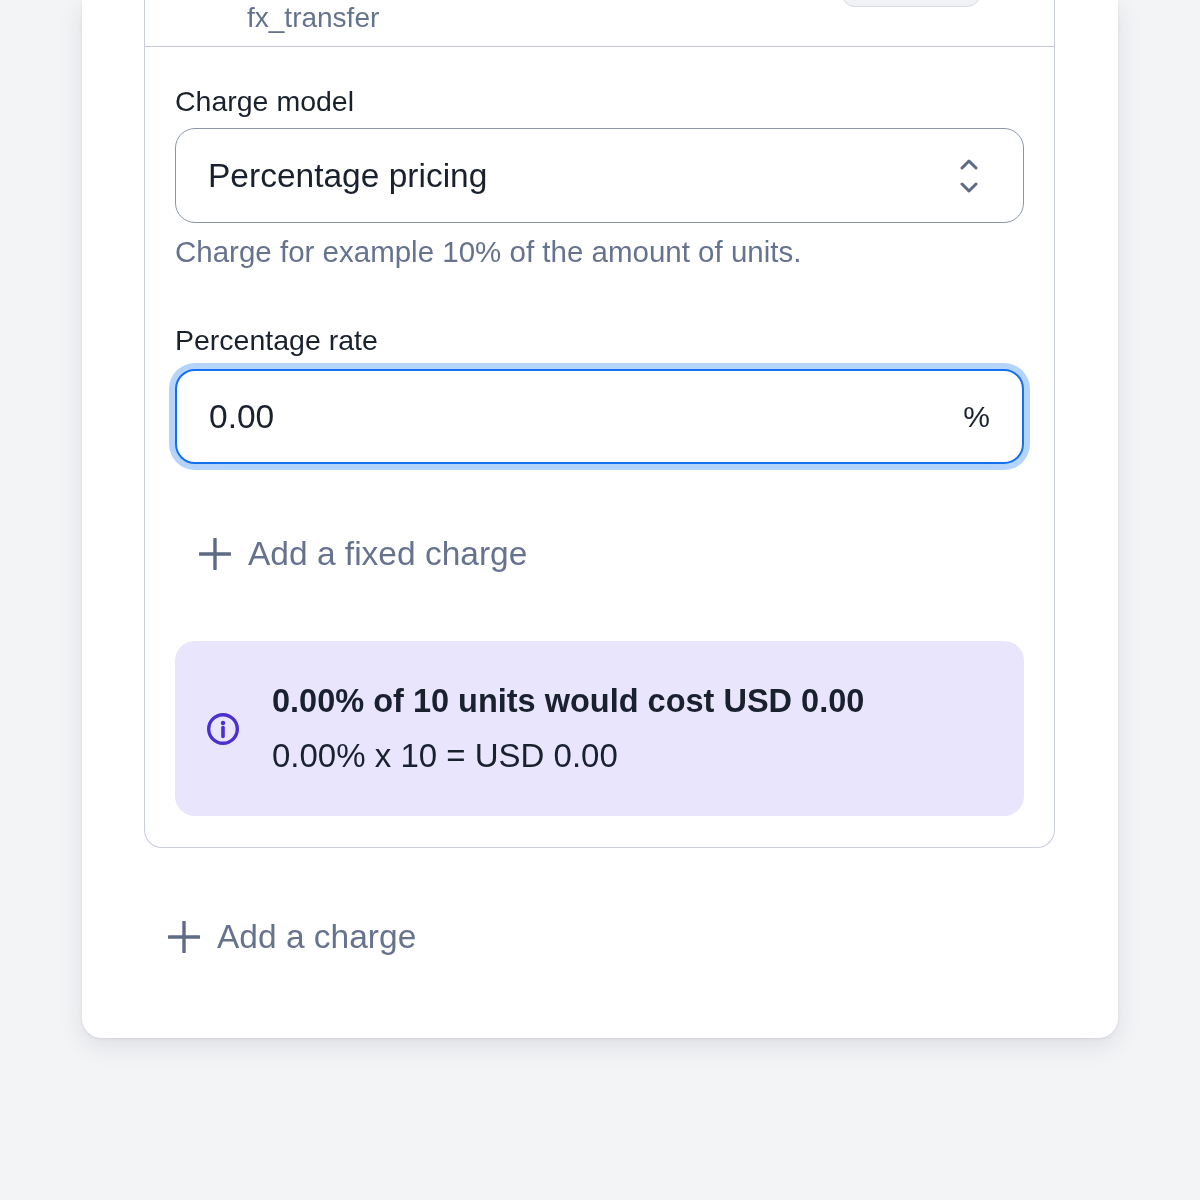  Describe the element at coordinates (568, 701) in the screenshot. I see `cost-summary: 0.00% of 10 units would cost USD 0.00` at that location.